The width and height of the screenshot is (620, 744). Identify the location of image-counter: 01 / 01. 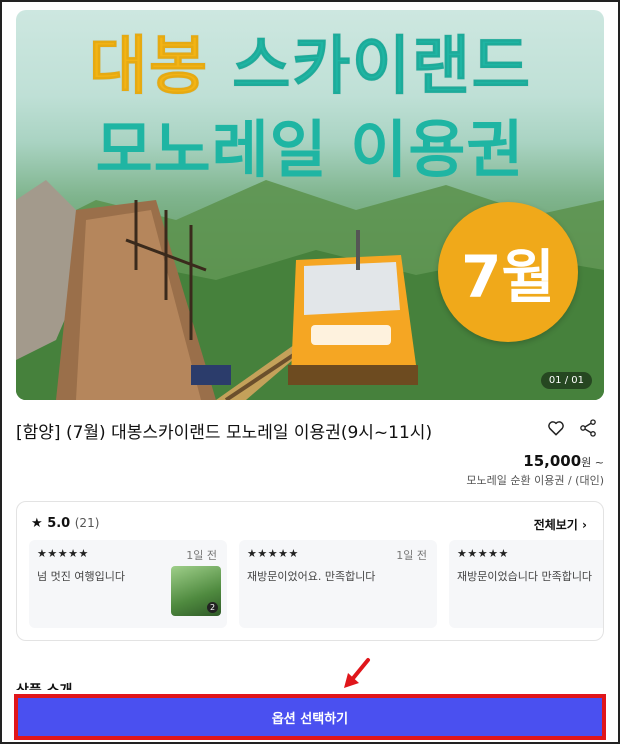
(566, 380).